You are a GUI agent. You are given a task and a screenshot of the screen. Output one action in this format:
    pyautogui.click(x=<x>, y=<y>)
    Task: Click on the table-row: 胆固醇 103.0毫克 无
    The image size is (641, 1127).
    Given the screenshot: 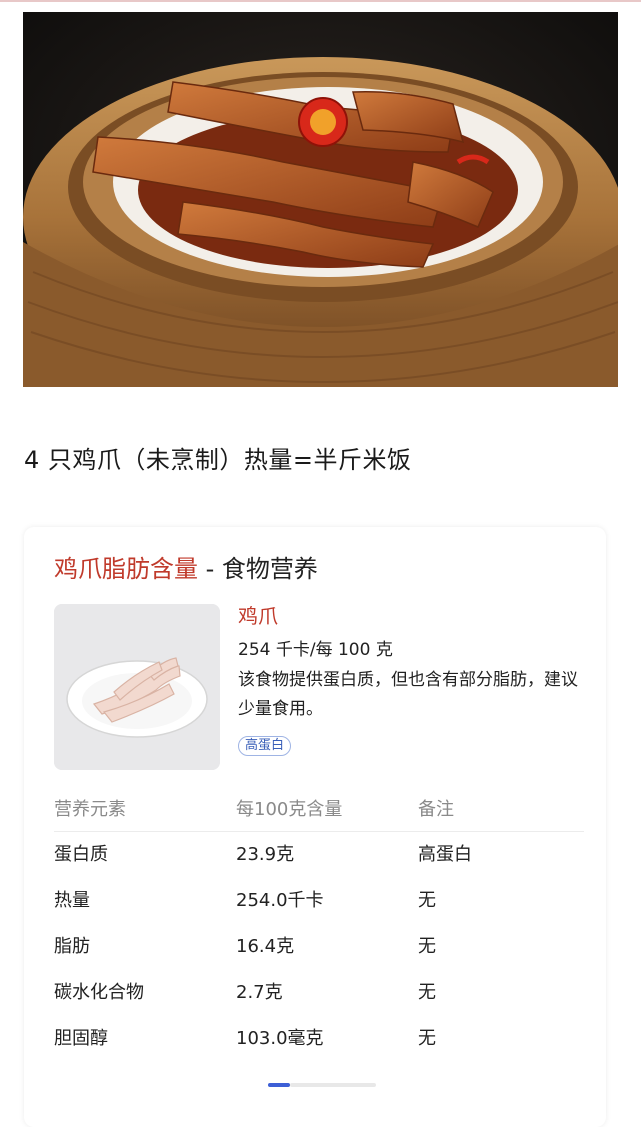 What is the action you would take?
    pyautogui.click(x=319, y=1039)
    